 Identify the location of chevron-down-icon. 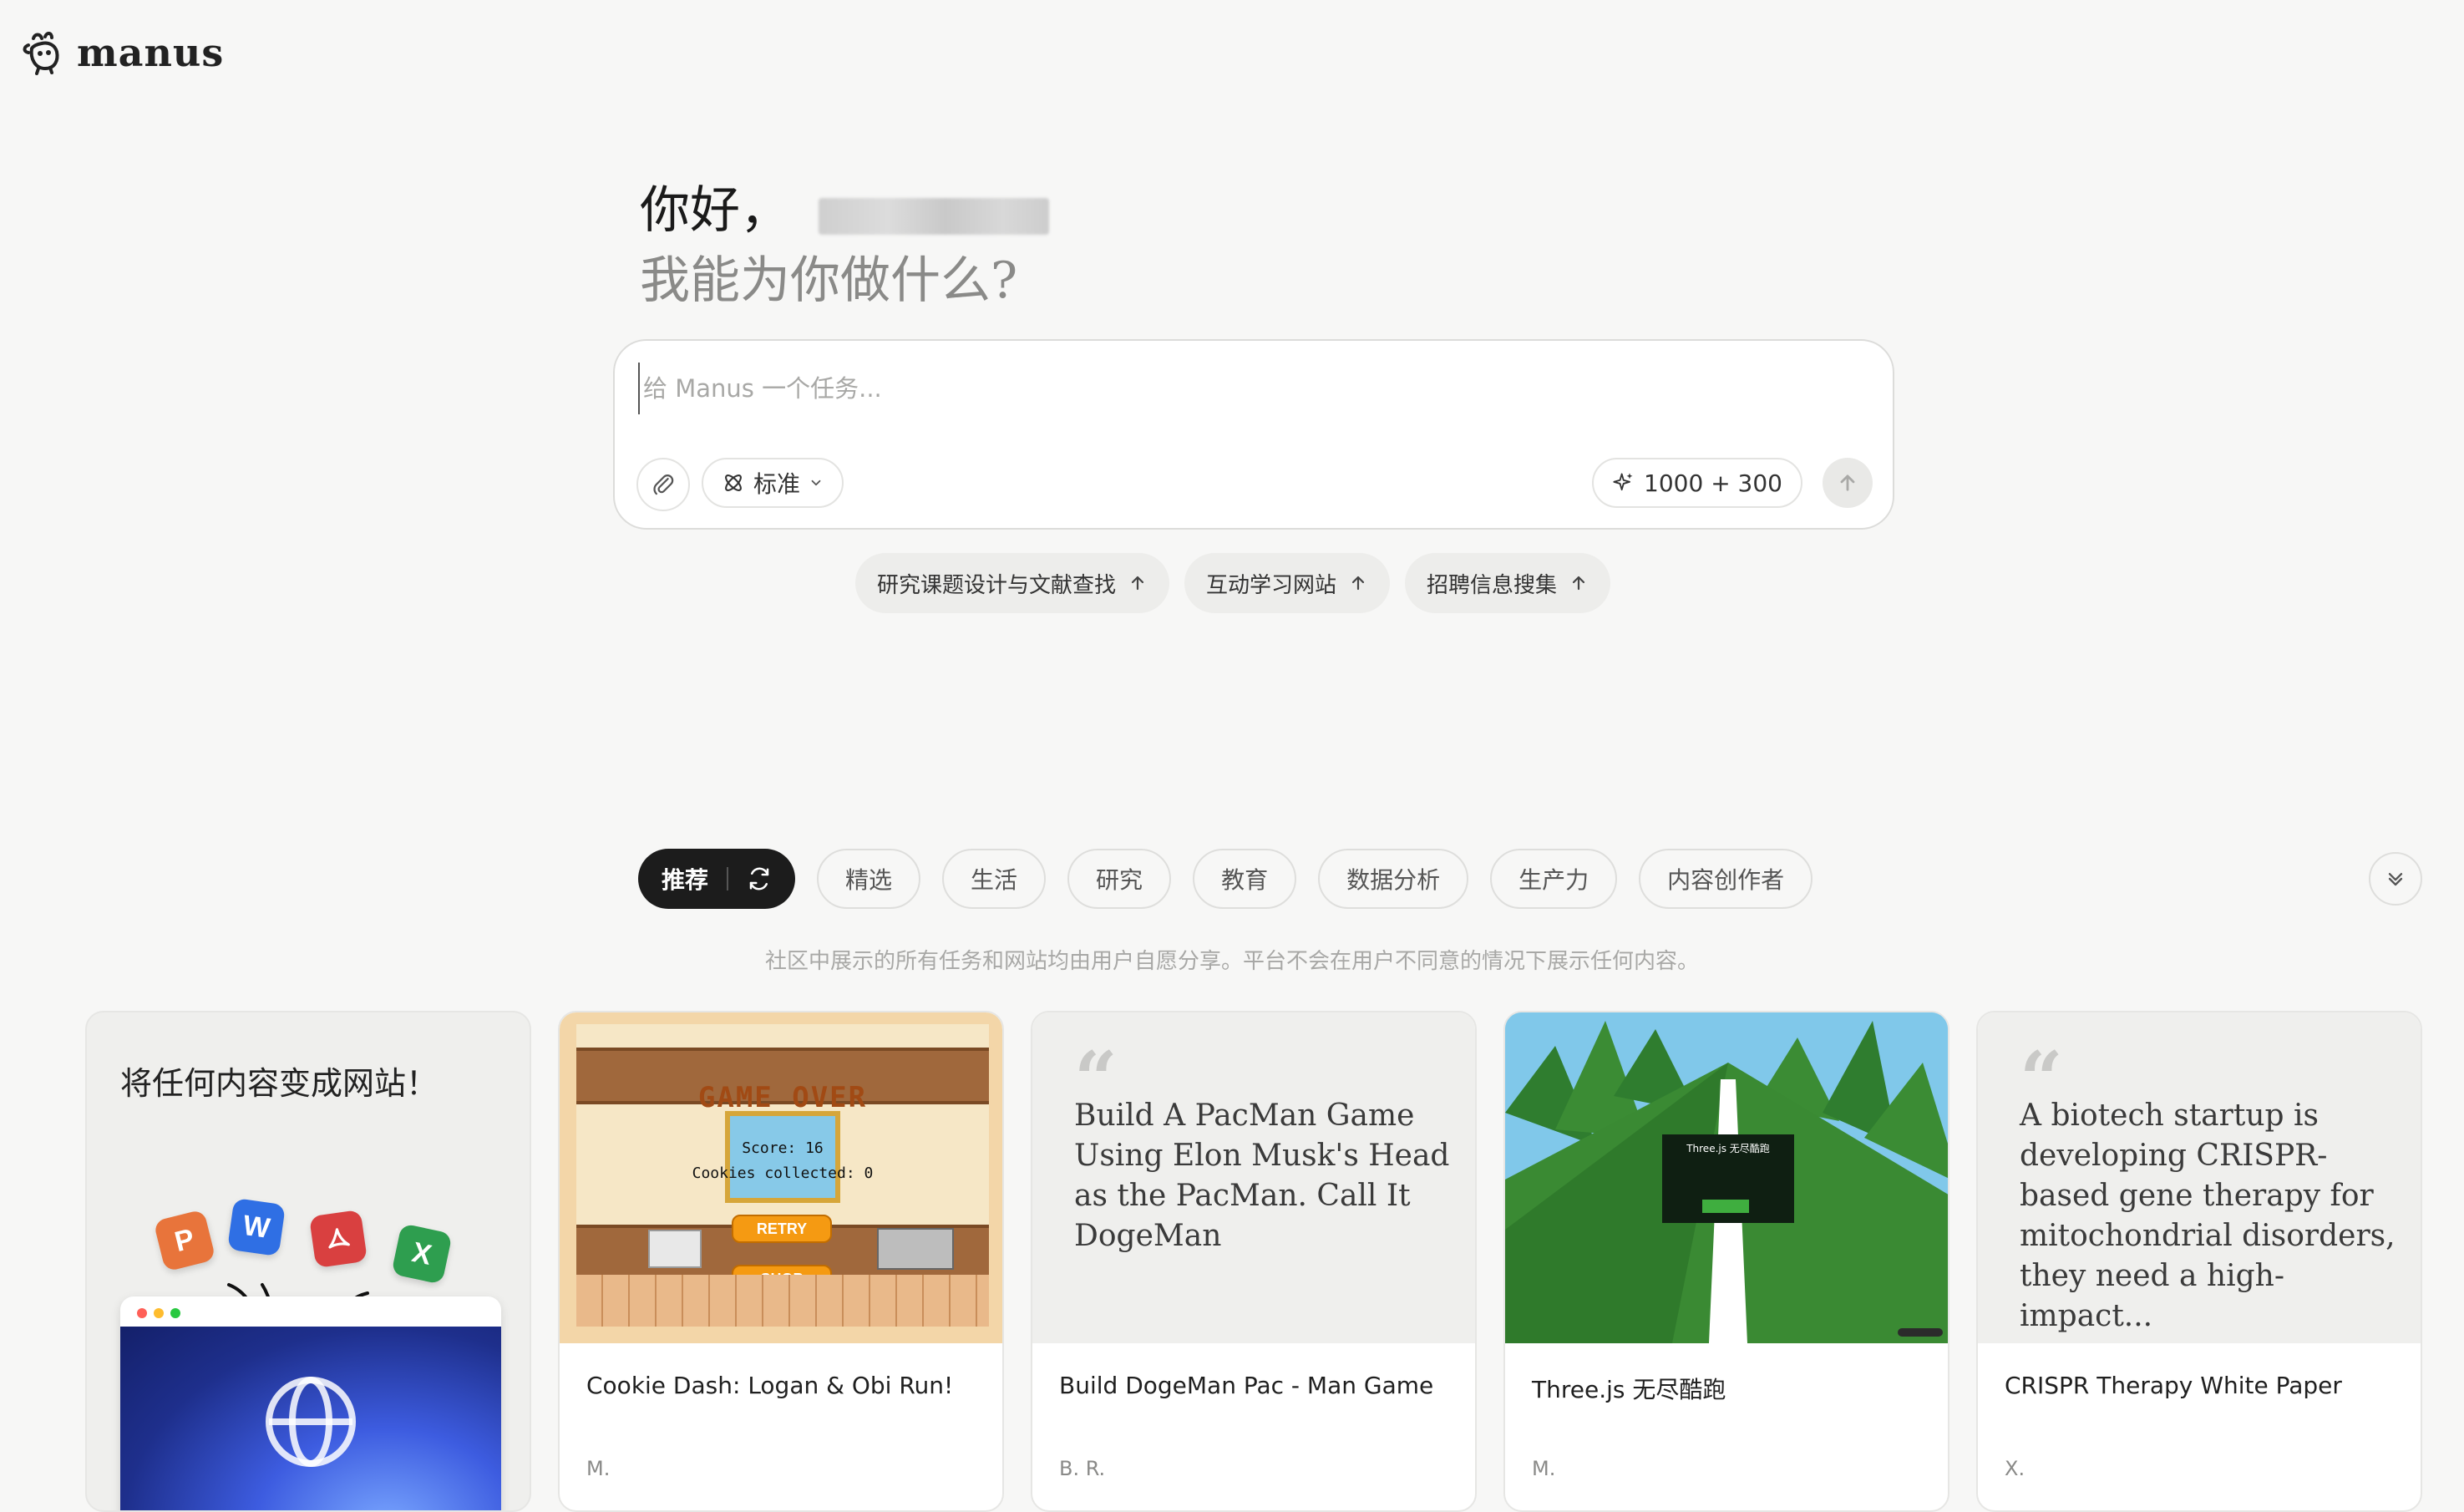
(816, 482).